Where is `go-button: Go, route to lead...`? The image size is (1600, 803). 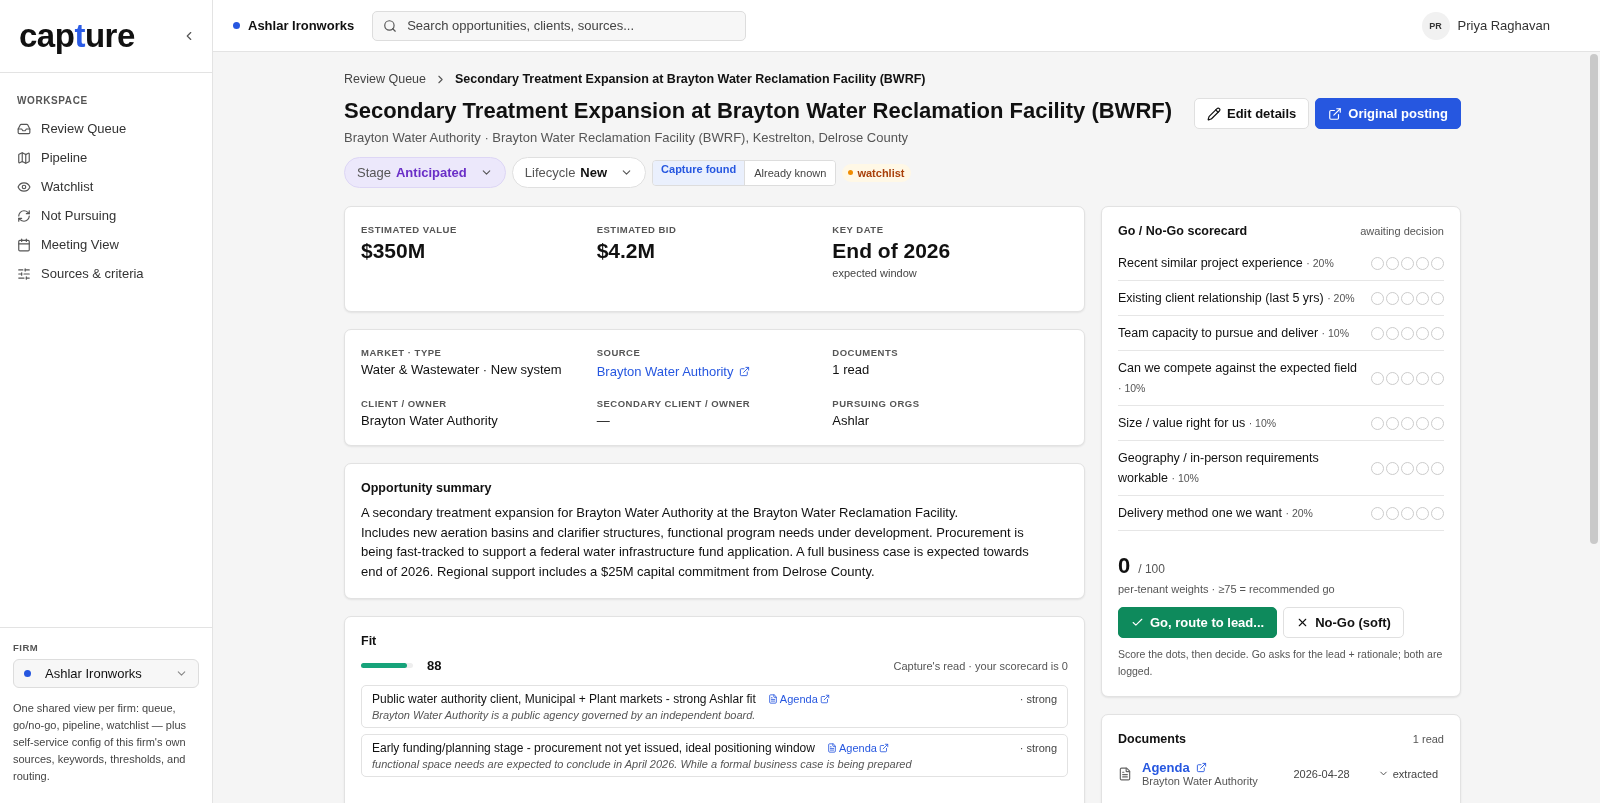 go-button: Go, route to lead... is located at coordinates (1198, 622).